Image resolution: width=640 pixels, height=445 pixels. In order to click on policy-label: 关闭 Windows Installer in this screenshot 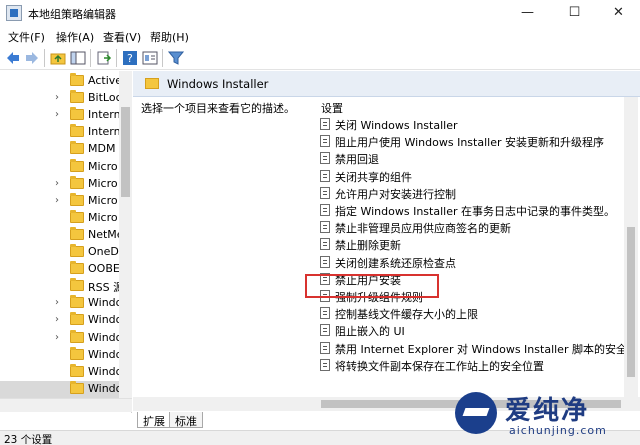, I will do `click(396, 125)`.